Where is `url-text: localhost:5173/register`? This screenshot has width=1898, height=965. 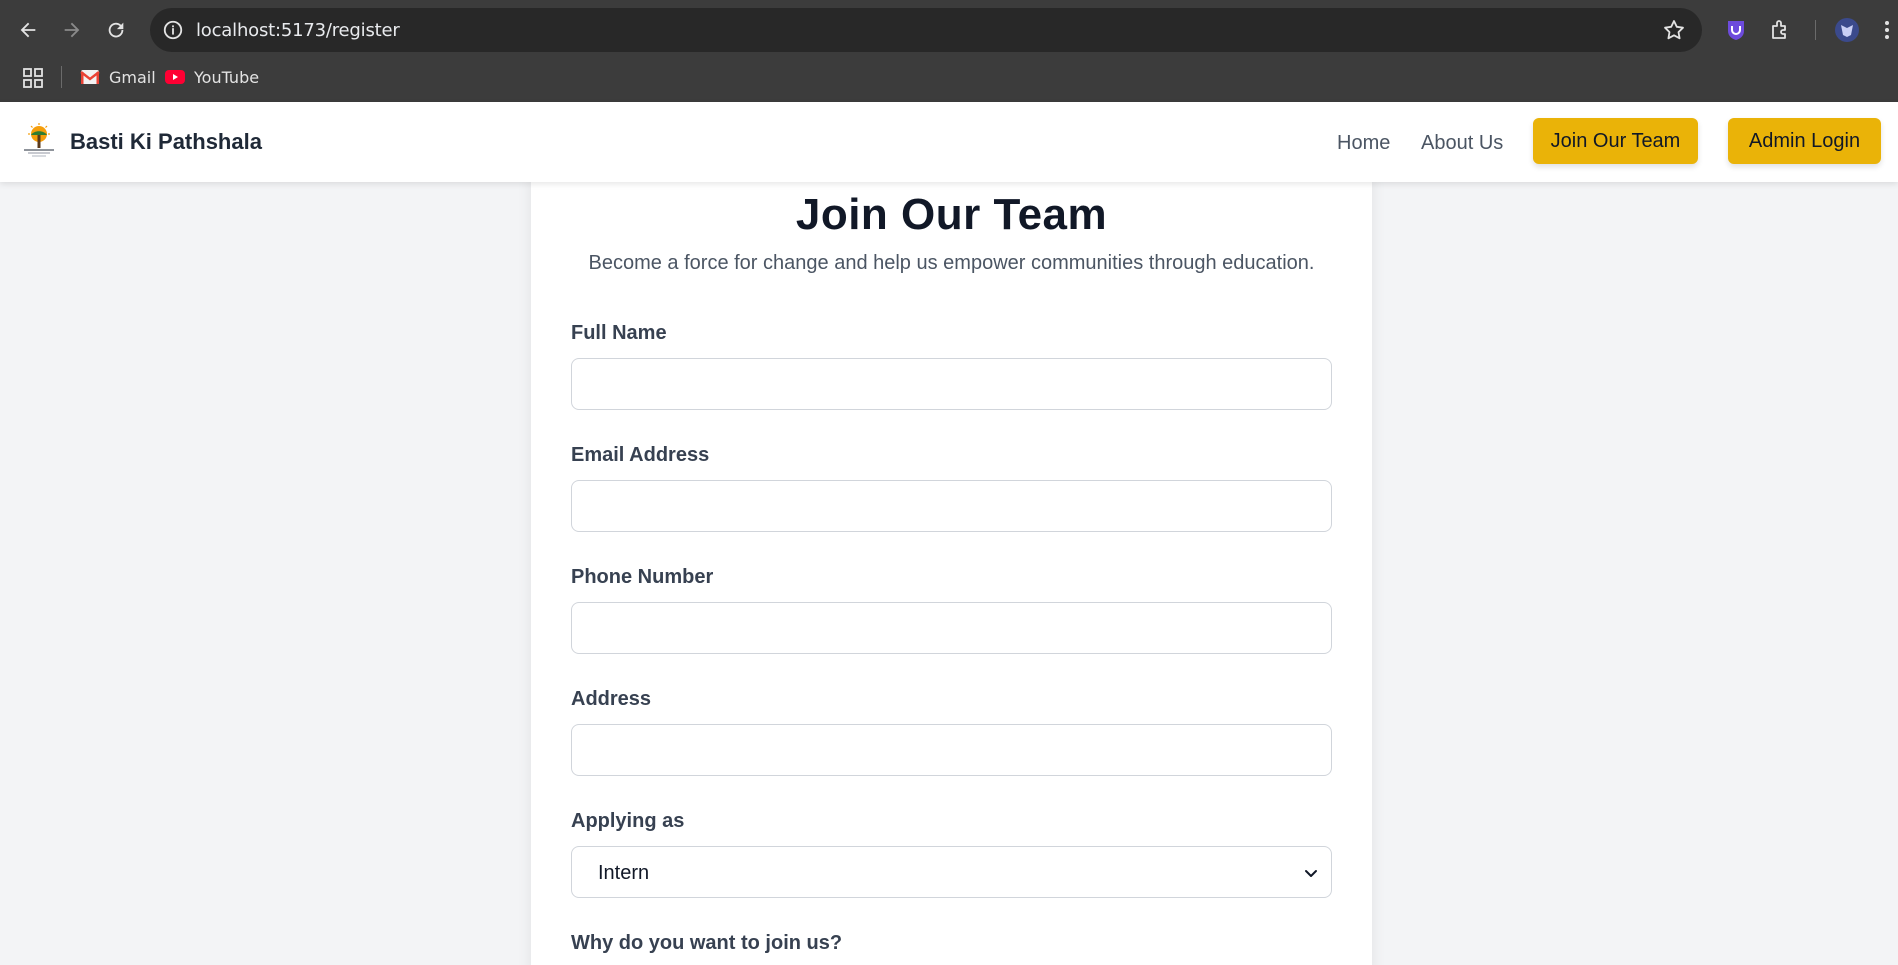
url-text: localhost:5173/register is located at coordinates (298, 30).